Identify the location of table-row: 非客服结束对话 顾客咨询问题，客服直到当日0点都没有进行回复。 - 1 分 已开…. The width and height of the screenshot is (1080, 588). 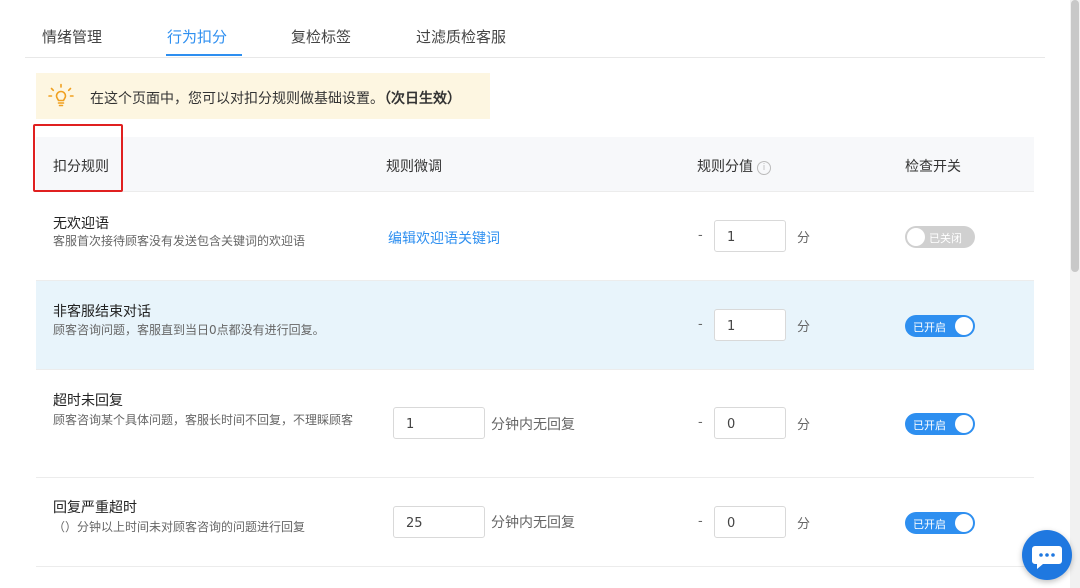
(535, 325).